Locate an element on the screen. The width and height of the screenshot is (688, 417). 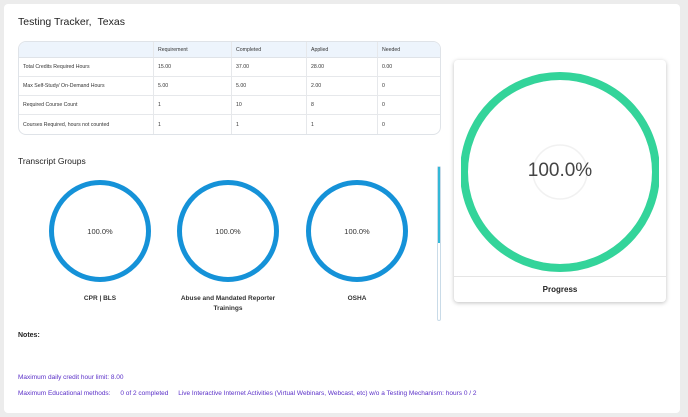
table-cell: 10 is located at coordinates (268, 105).